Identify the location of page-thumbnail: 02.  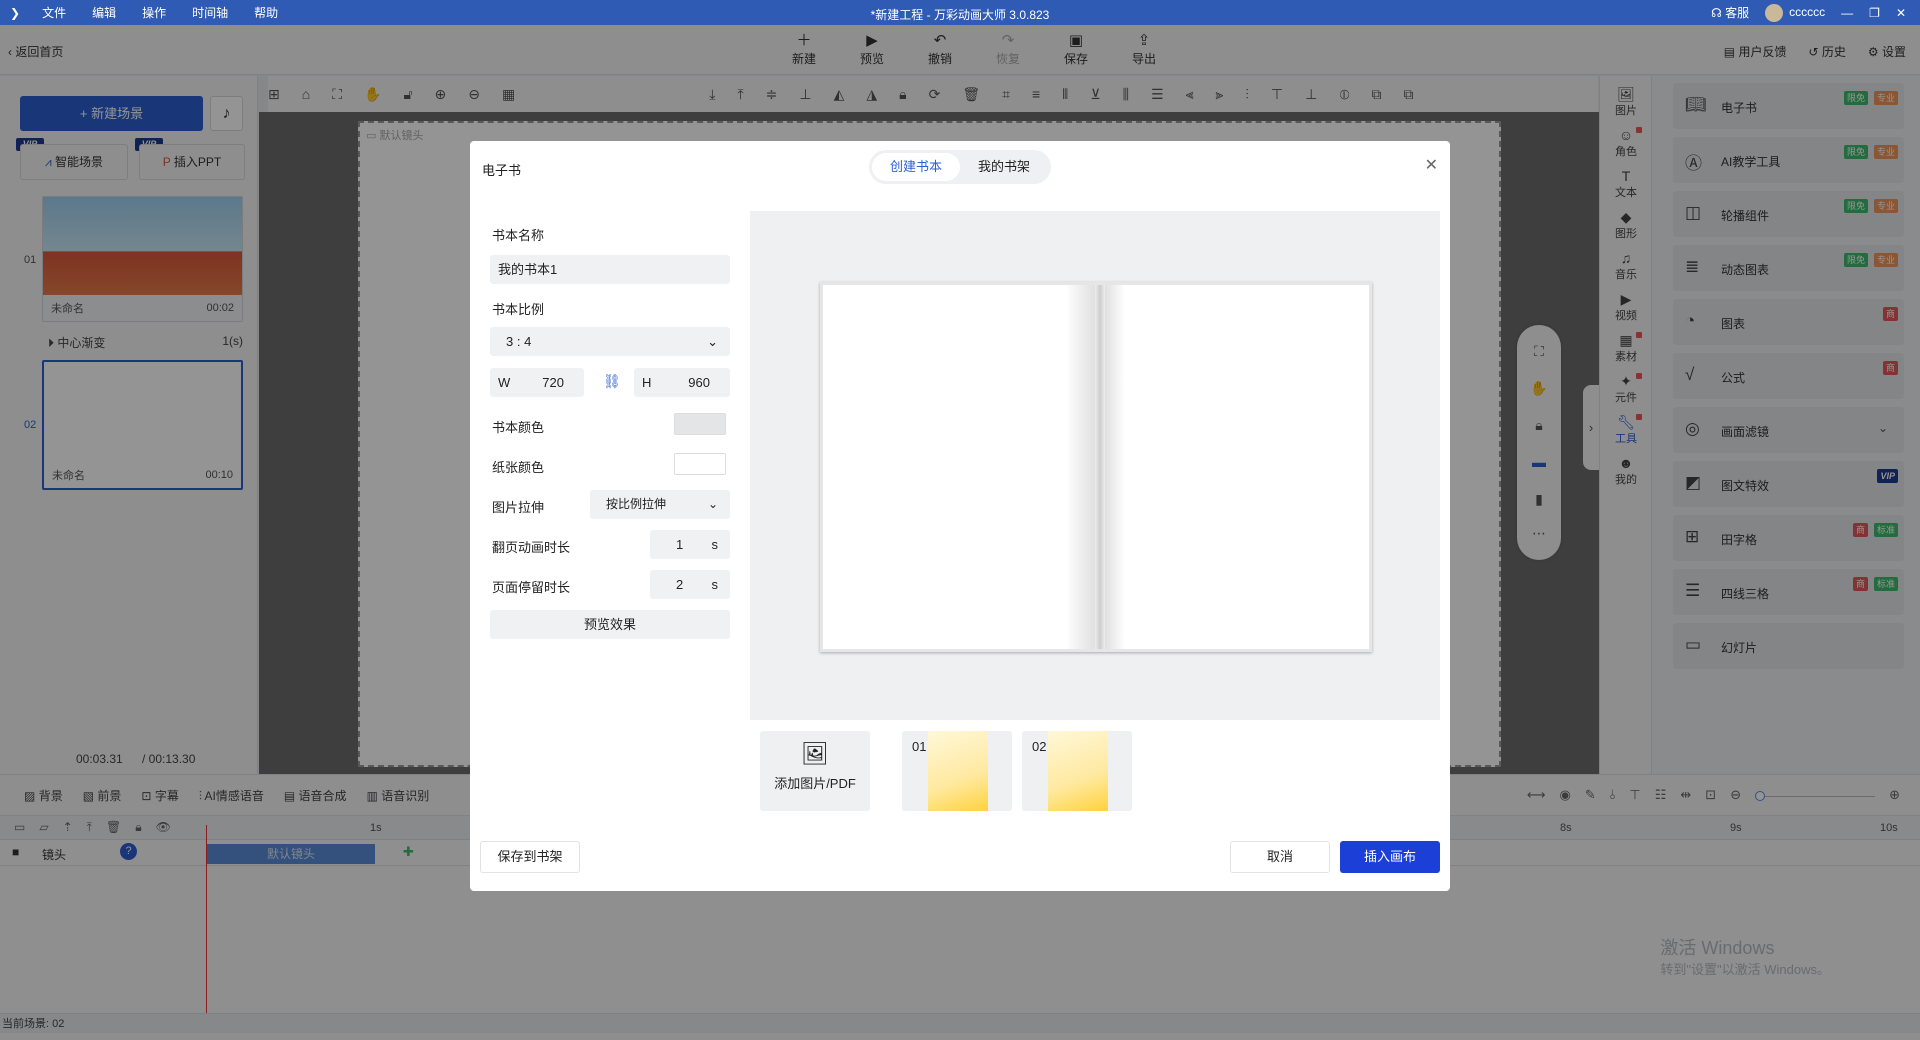
(1077, 771).